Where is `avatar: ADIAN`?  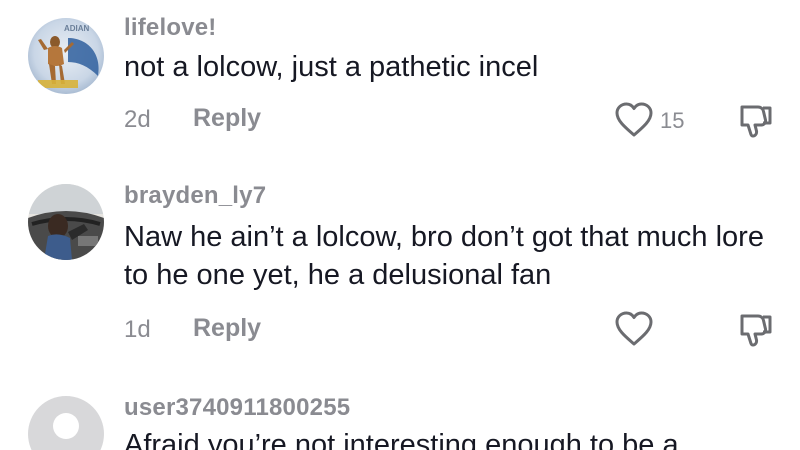 avatar: ADIAN is located at coordinates (66, 56).